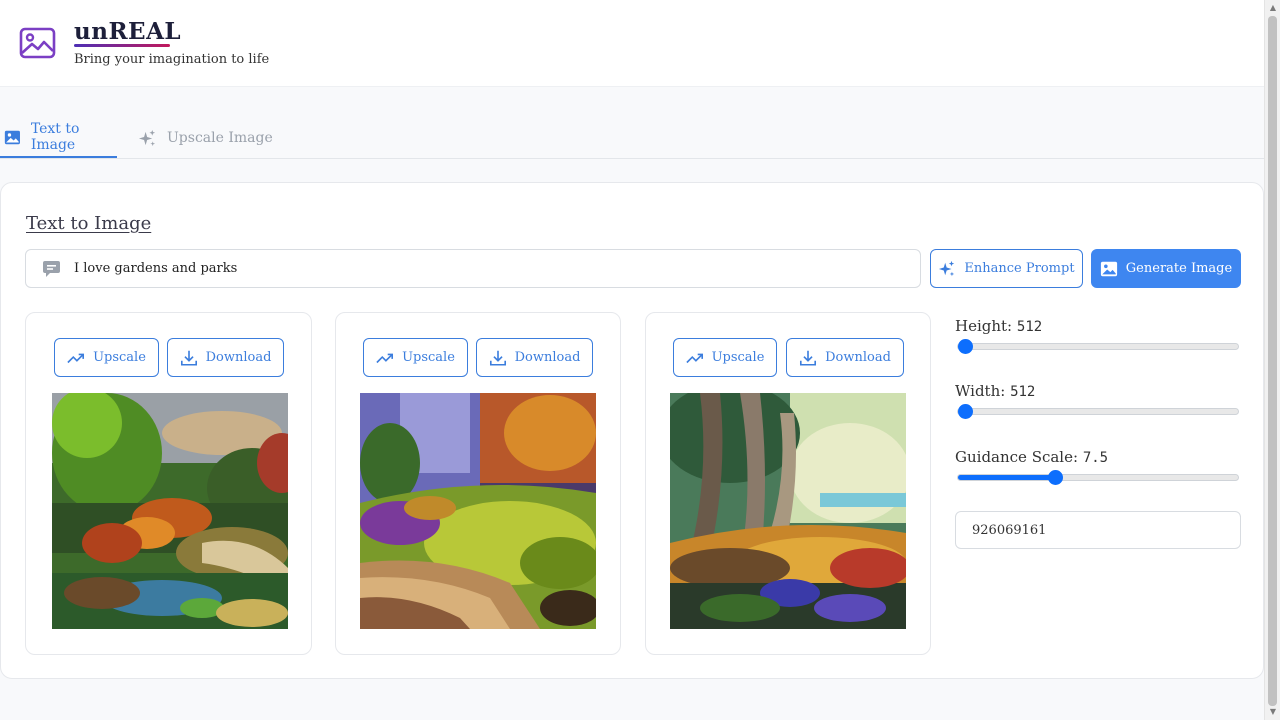 This screenshot has width=1280, height=720. What do you see at coordinates (128, 31) in the screenshot?
I see `app-title: unREAL` at bounding box center [128, 31].